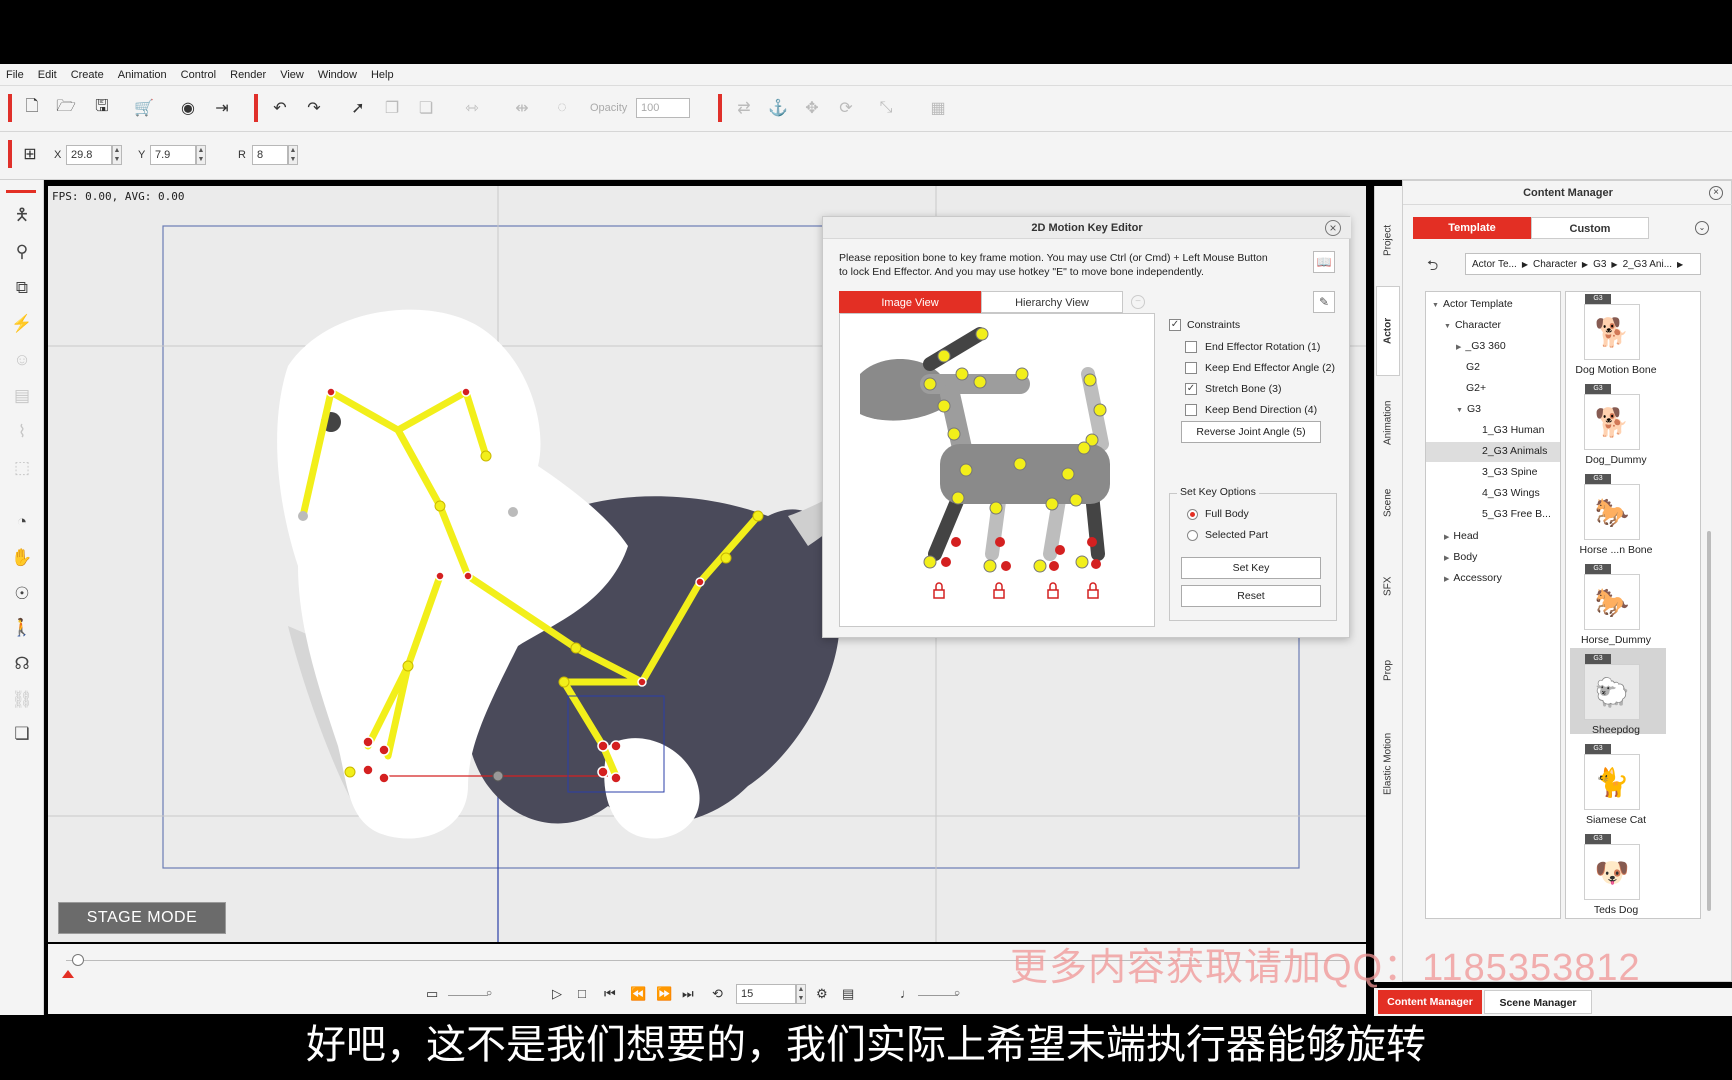 Image resolution: width=1732 pixels, height=1080 pixels. I want to click on new-file-icon: 🗋, so click(32, 108).